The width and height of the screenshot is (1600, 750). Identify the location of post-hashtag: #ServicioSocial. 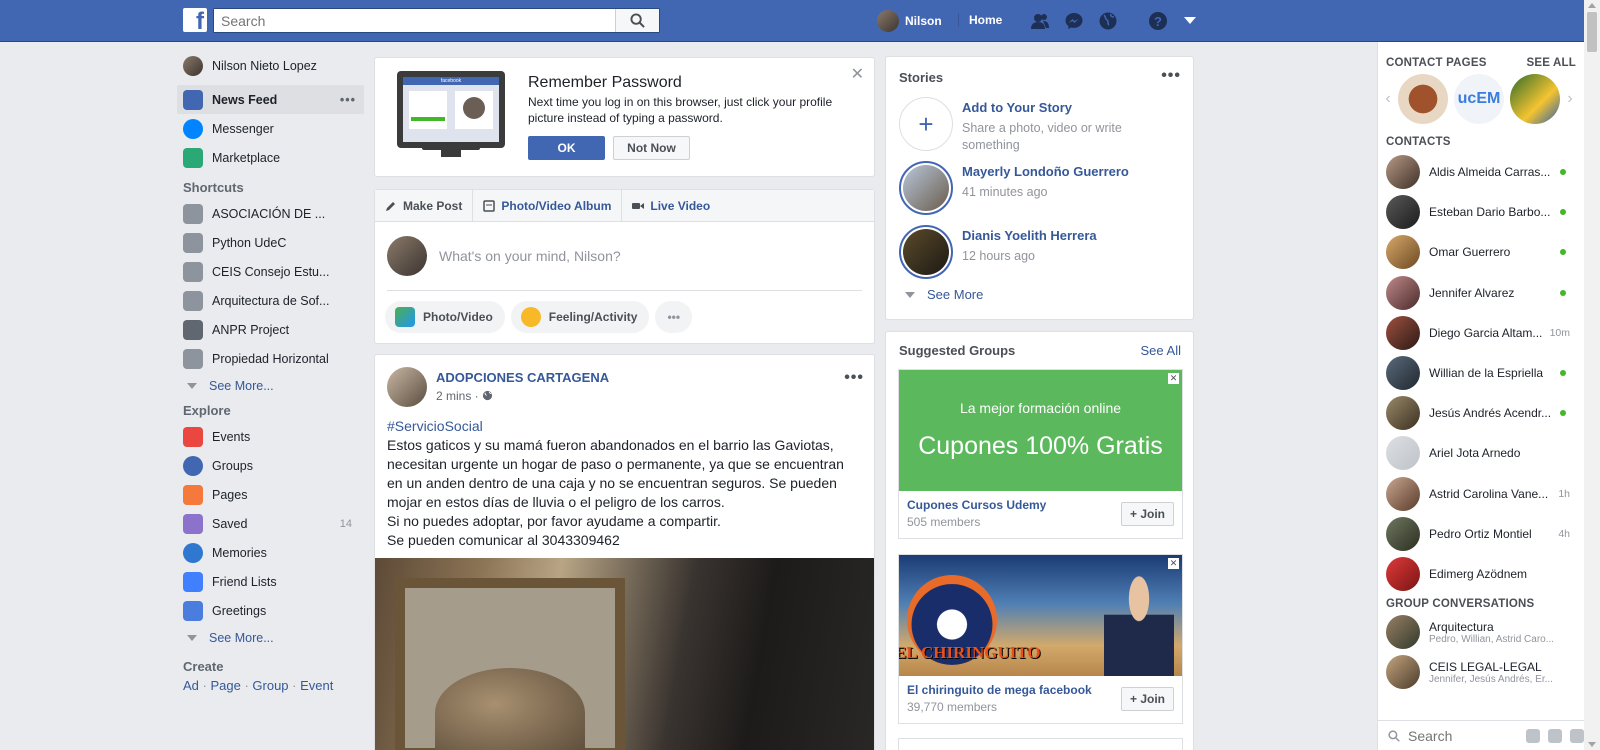
(624, 426).